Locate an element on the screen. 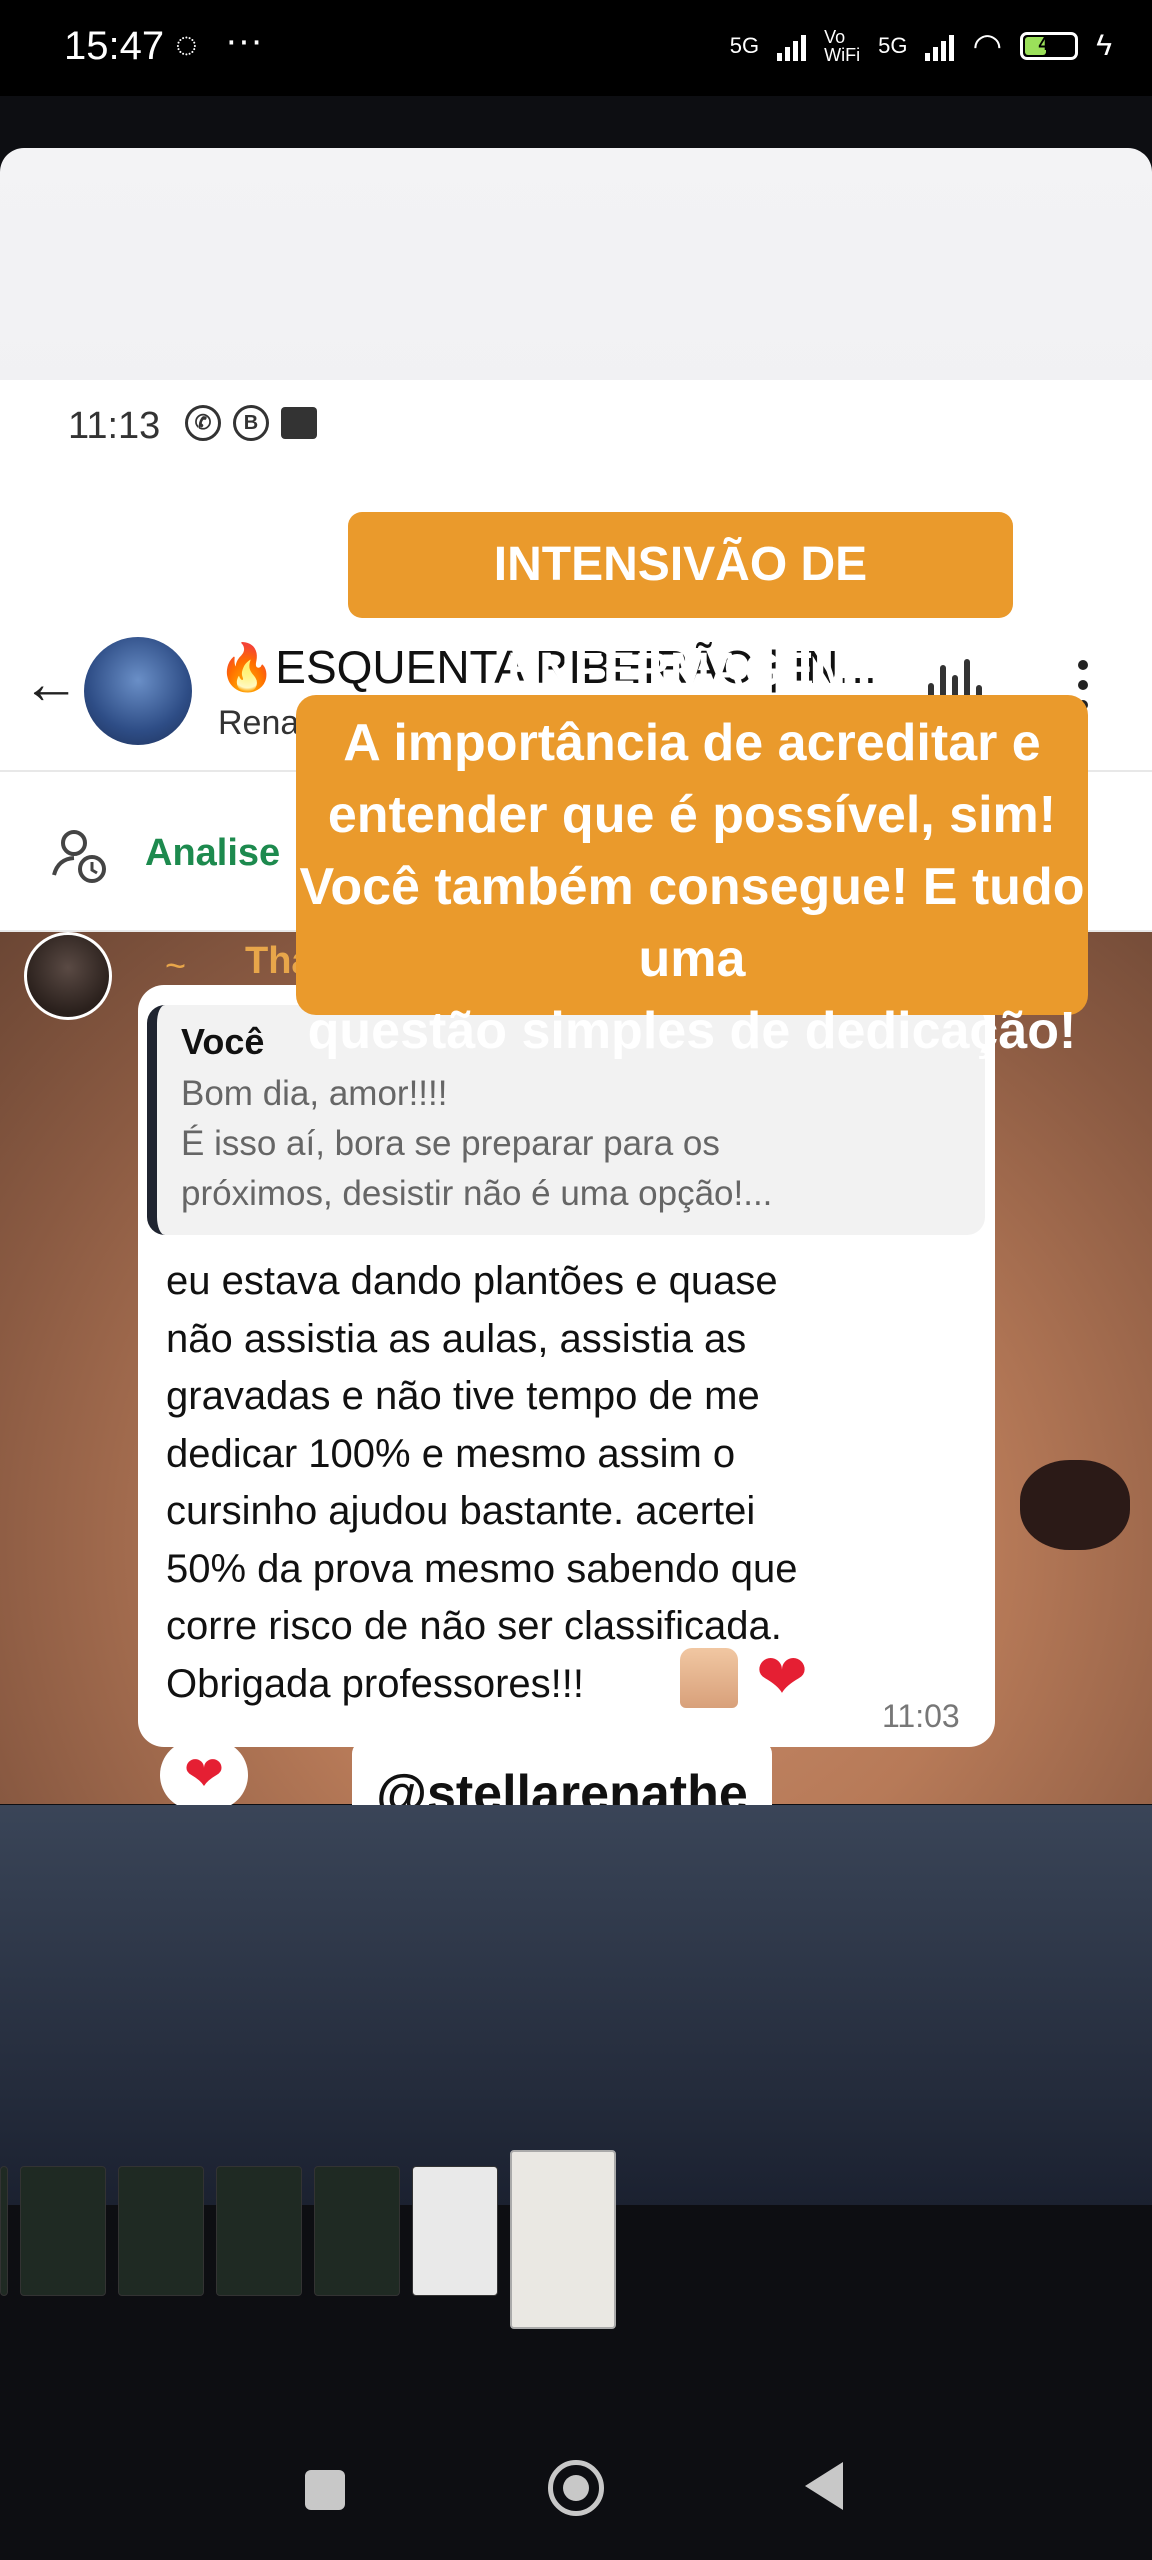  praying-hands-icon is located at coordinates (709, 1678).